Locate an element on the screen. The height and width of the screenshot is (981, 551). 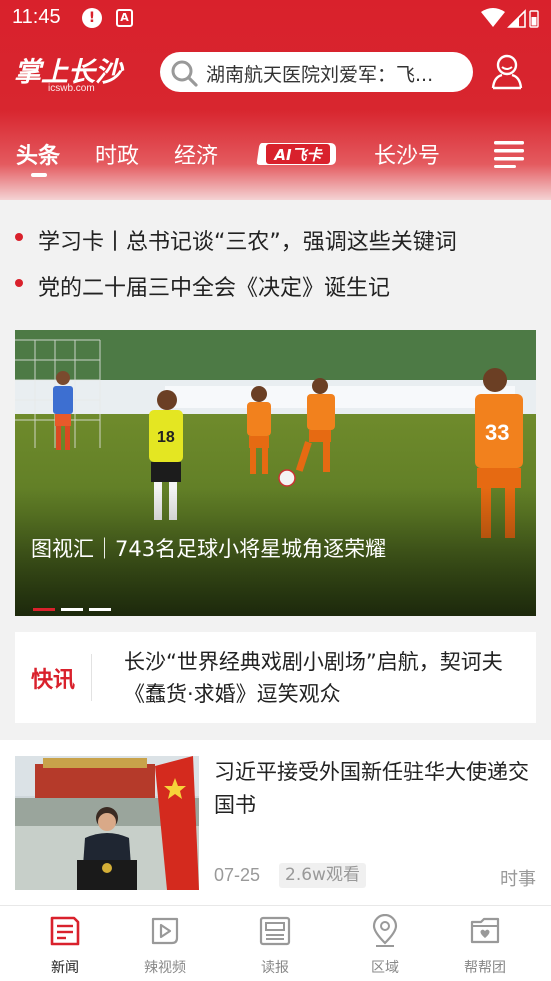
alert-icon: ! is located at coordinates (92, 18).